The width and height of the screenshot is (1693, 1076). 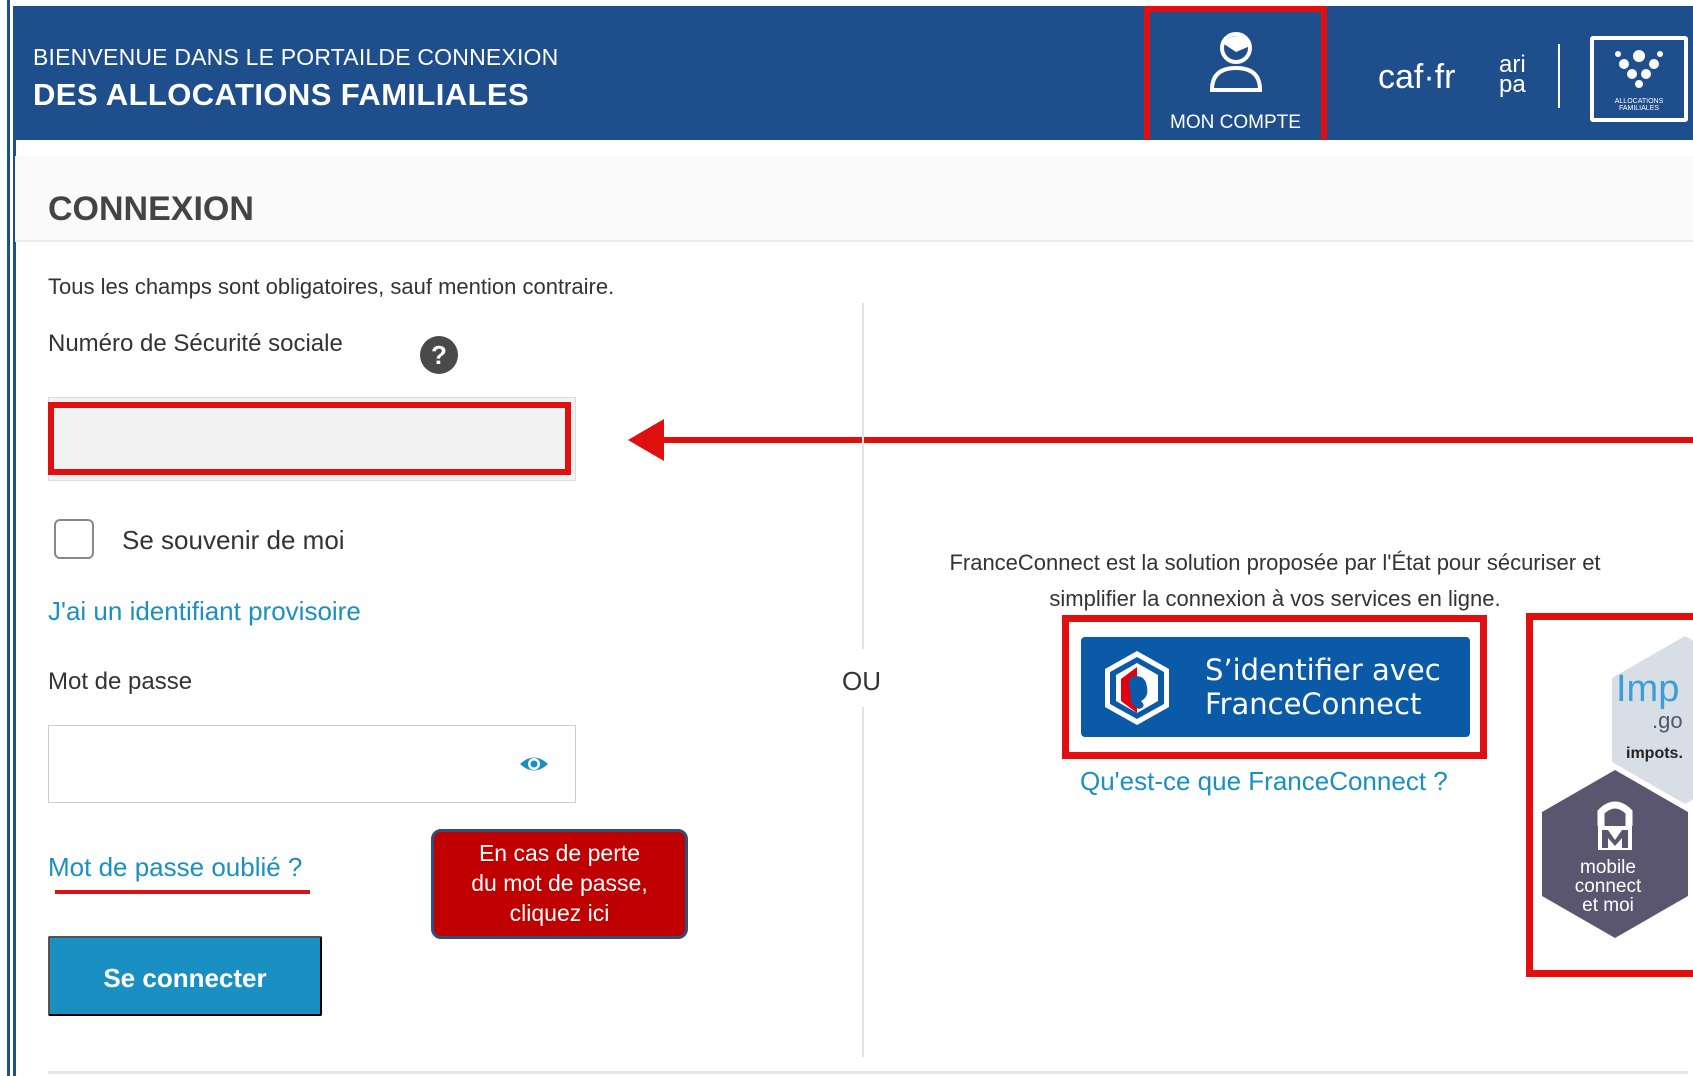 I want to click on aripa-logo: ari pa, so click(x=1514, y=75).